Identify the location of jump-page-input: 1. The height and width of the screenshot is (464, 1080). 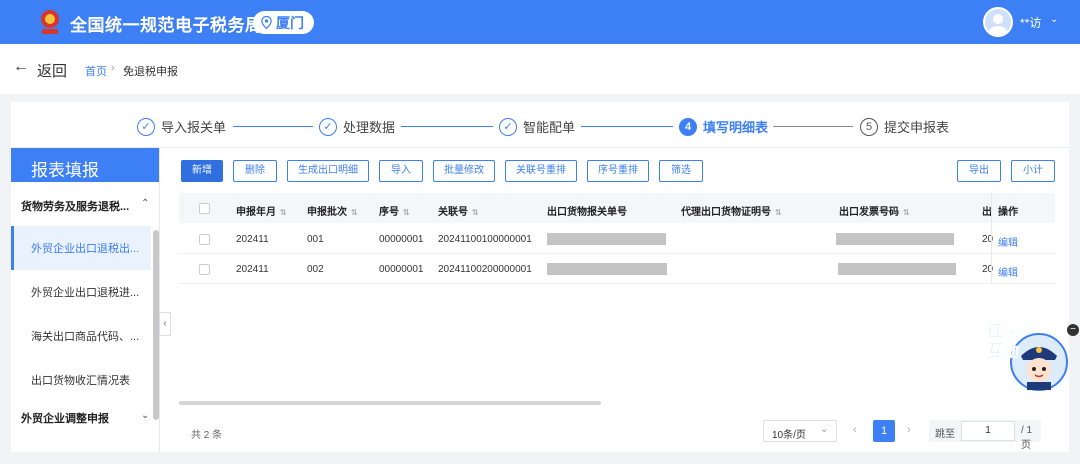
(988, 431).